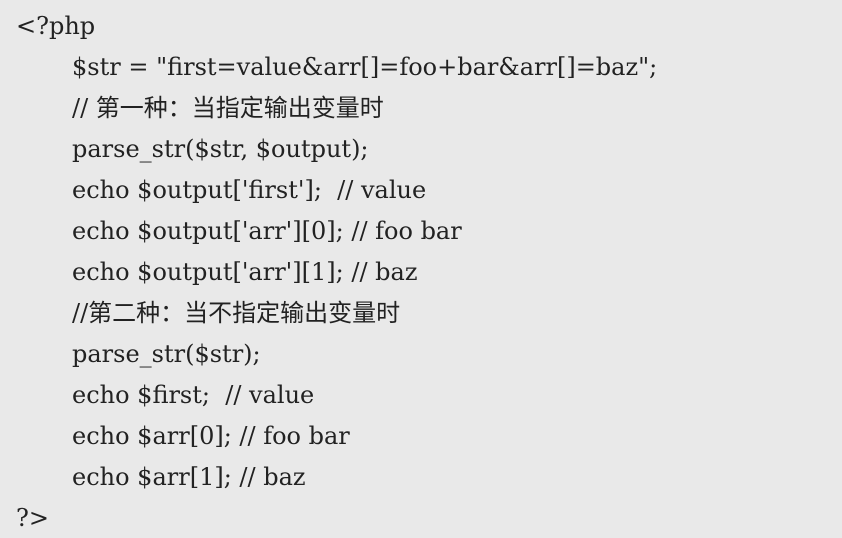 This screenshot has width=842, height=538. Describe the element at coordinates (220, 149) in the screenshot. I see `code-line-parse-output: parse_str($str, $output);` at that location.